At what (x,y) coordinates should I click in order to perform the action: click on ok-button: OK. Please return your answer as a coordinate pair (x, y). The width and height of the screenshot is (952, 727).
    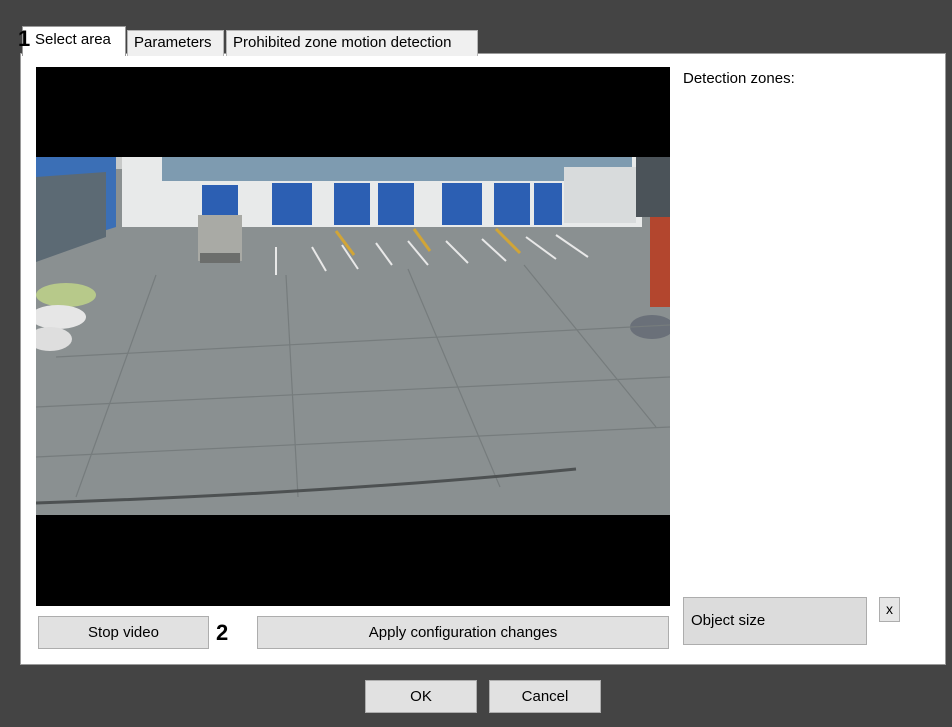
    Looking at the image, I should click on (421, 696).